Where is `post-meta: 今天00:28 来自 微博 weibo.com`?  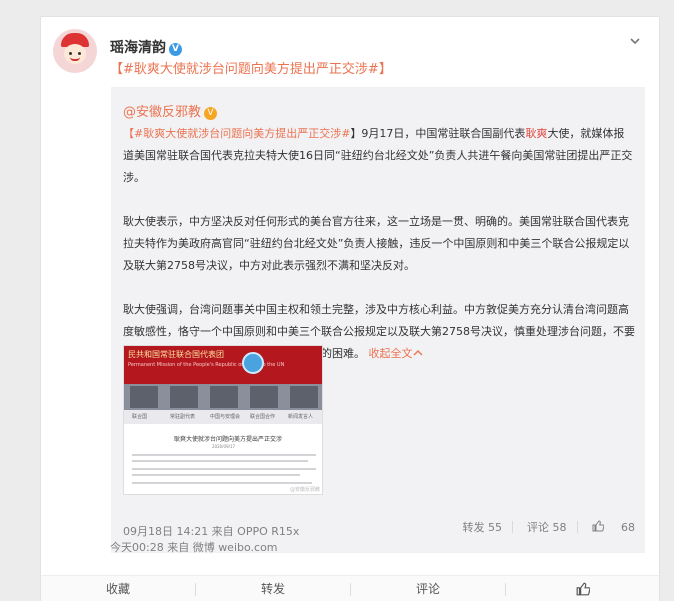
post-meta: 今天00:28 来自 微博 weibo.com is located at coordinates (194, 547).